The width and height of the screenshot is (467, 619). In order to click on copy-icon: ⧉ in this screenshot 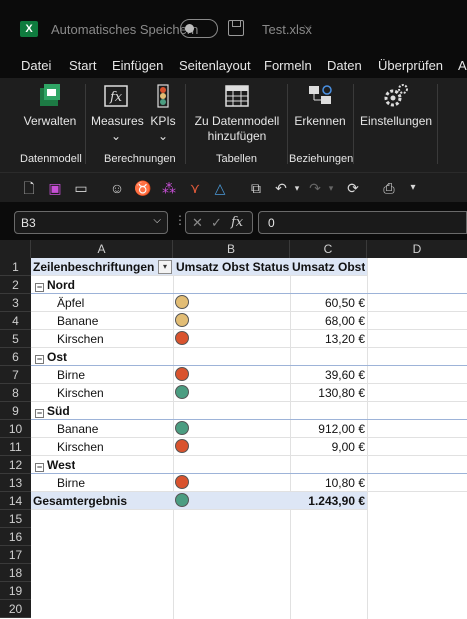, I will do `click(256, 188)`.